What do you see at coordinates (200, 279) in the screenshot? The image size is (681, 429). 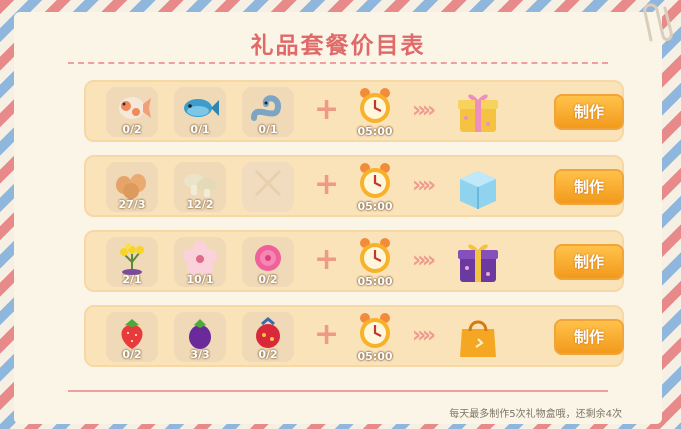 I see `ingredient-count: 10/1` at bounding box center [200, 279].